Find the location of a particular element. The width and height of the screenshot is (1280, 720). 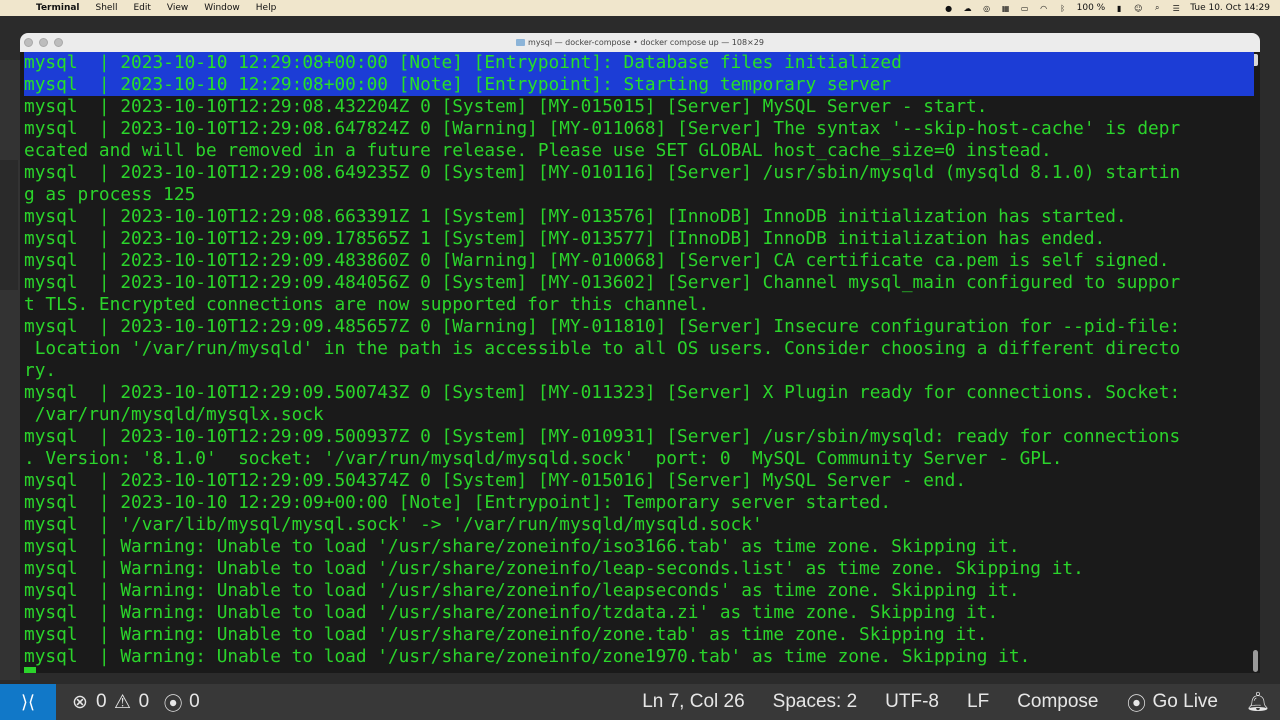

menu-app-terminal: Terminal is located at coordinates (58, 8).